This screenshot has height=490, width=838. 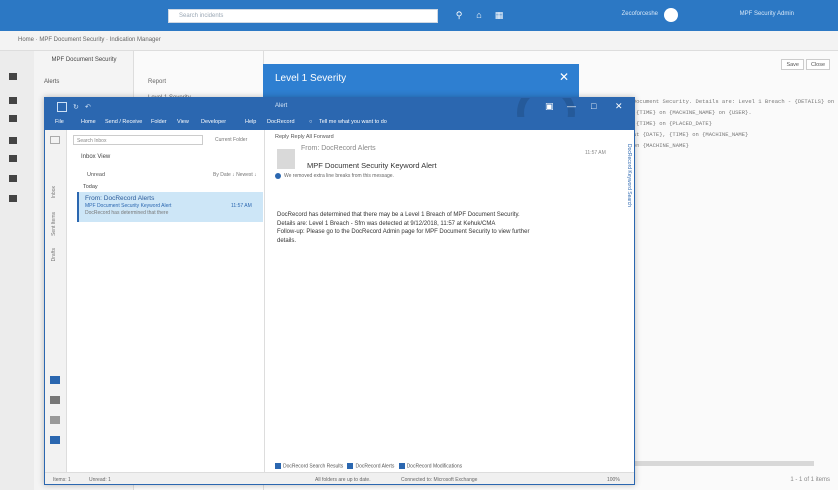 I want to click on status-items: Items: 1, so click(x=62, y=480).